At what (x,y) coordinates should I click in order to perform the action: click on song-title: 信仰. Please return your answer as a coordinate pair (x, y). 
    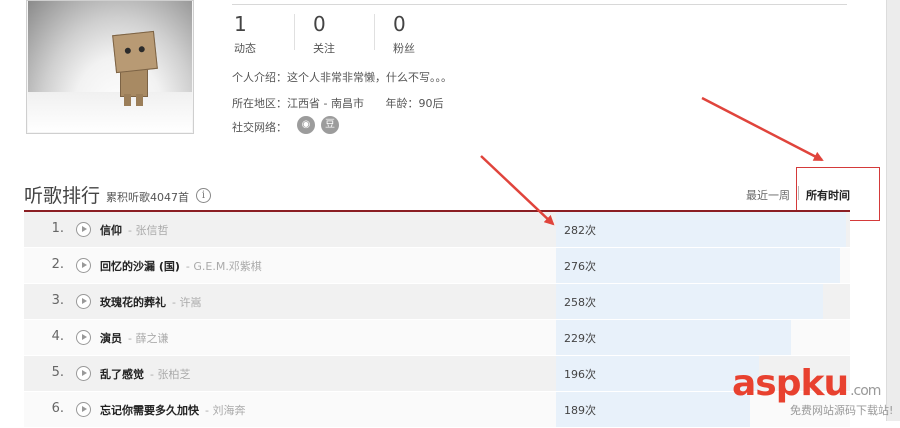
    Looking at the image, I should click on (111, 230).